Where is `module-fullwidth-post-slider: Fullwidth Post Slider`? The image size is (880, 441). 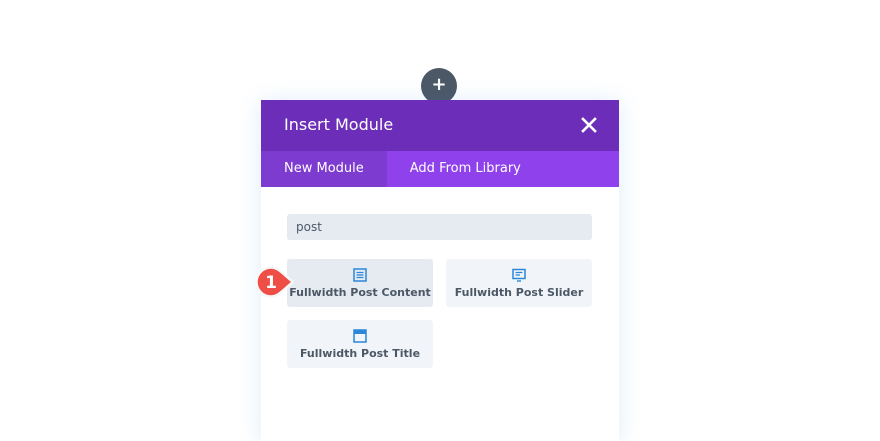
module-fullwidth-post-slider: Fullwidth Post Slider is located at coordinates (519, 283).